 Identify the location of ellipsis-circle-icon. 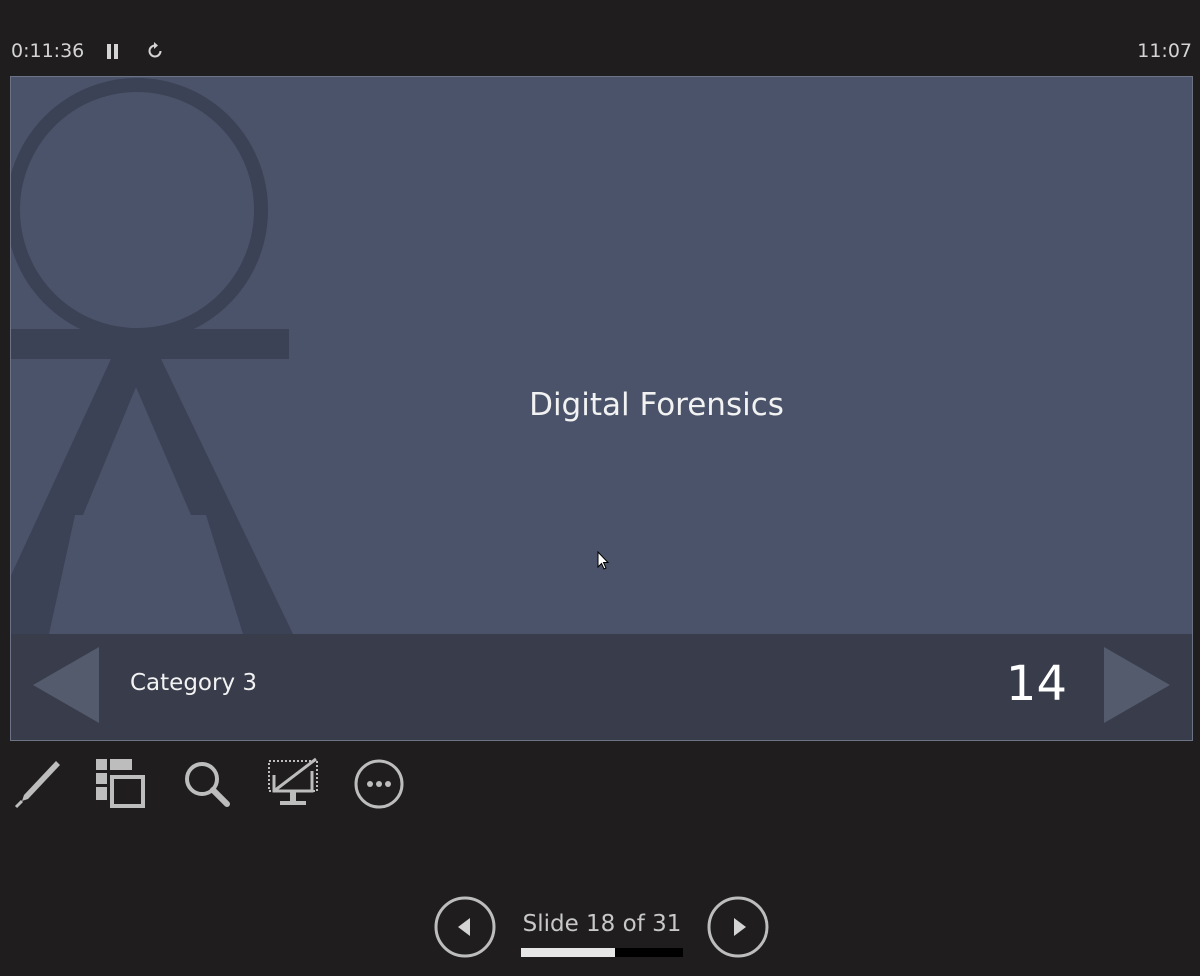
(379, 784).